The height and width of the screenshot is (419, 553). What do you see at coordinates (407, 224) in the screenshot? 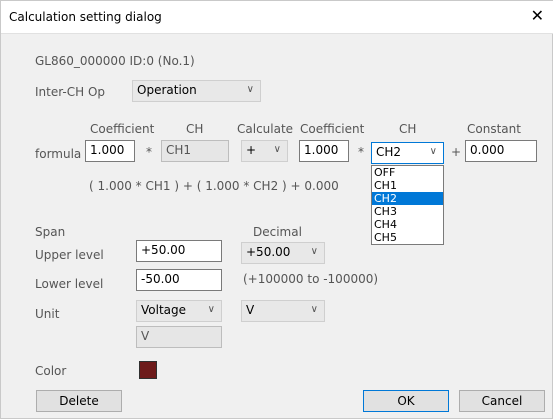
I see `ch-option-ch4: CH4` at bounding box center [407, 224].